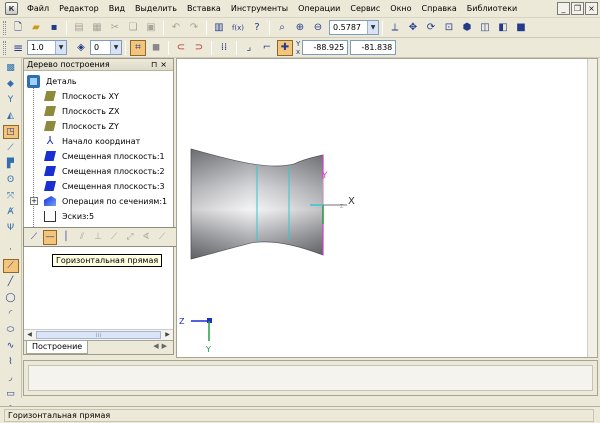 Image resolution: width=600 pixels, height=423 pixels. What do you see at coordinates (199, 48) in the screenshot?
I see `local-snap-icon: ⊃` at bounding box center [199, 48].